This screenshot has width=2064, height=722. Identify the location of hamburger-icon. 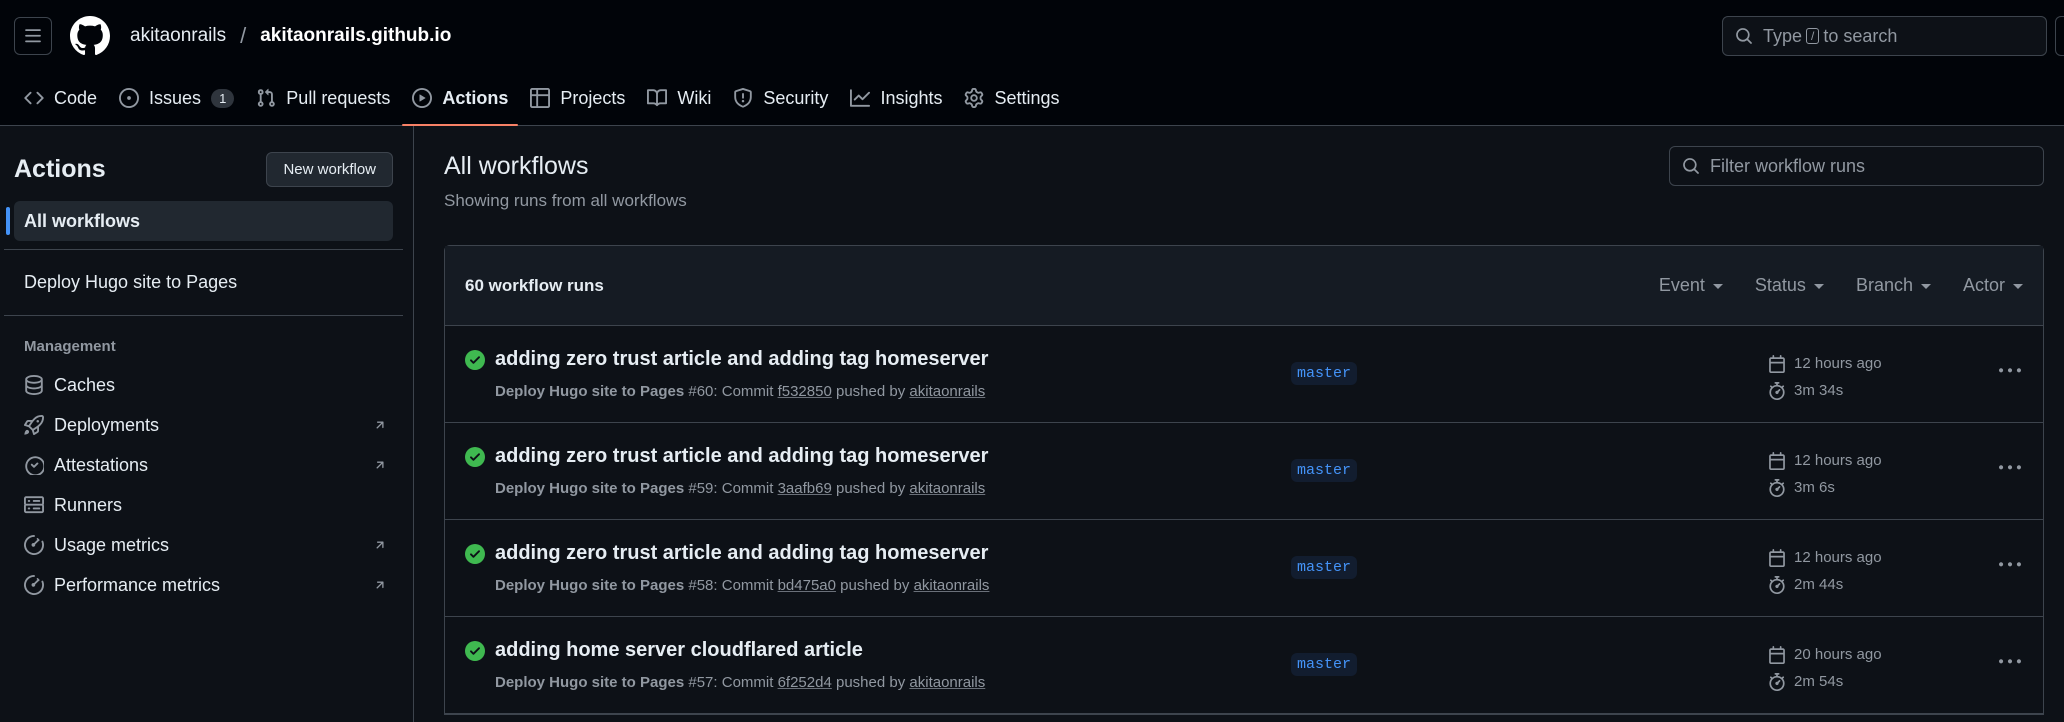
(33, 36).